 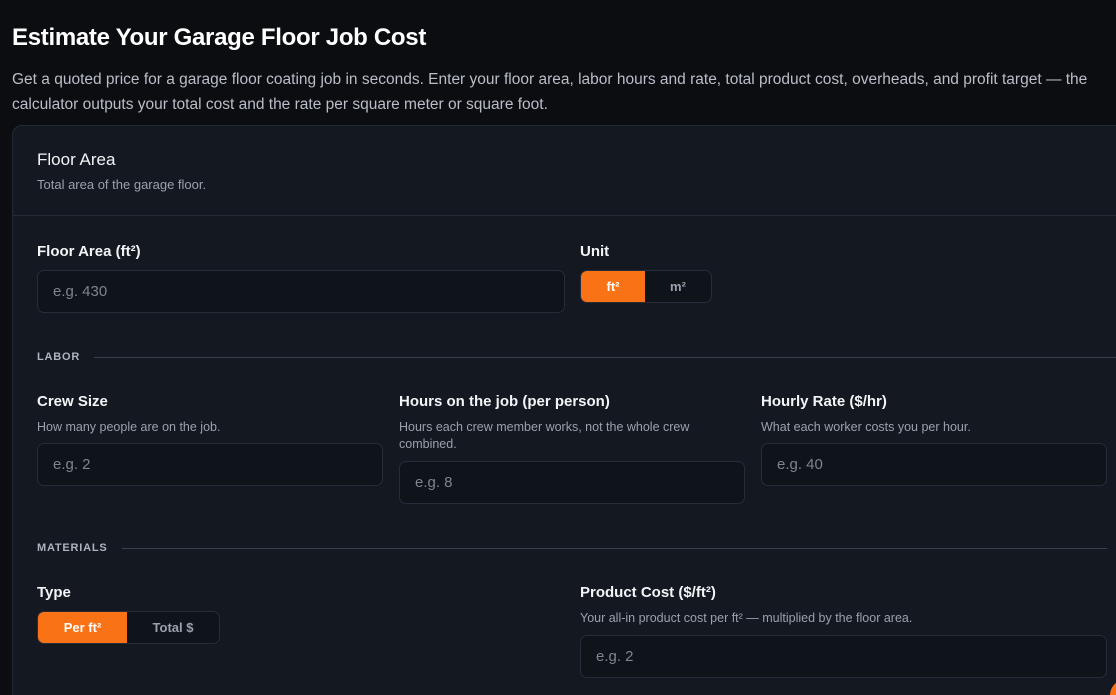 What do you see at coordinates (648, 592) in the screenshot?
I see `product-cost-label: Product Cost ($/ft²)` at bounding box center [648, 592].